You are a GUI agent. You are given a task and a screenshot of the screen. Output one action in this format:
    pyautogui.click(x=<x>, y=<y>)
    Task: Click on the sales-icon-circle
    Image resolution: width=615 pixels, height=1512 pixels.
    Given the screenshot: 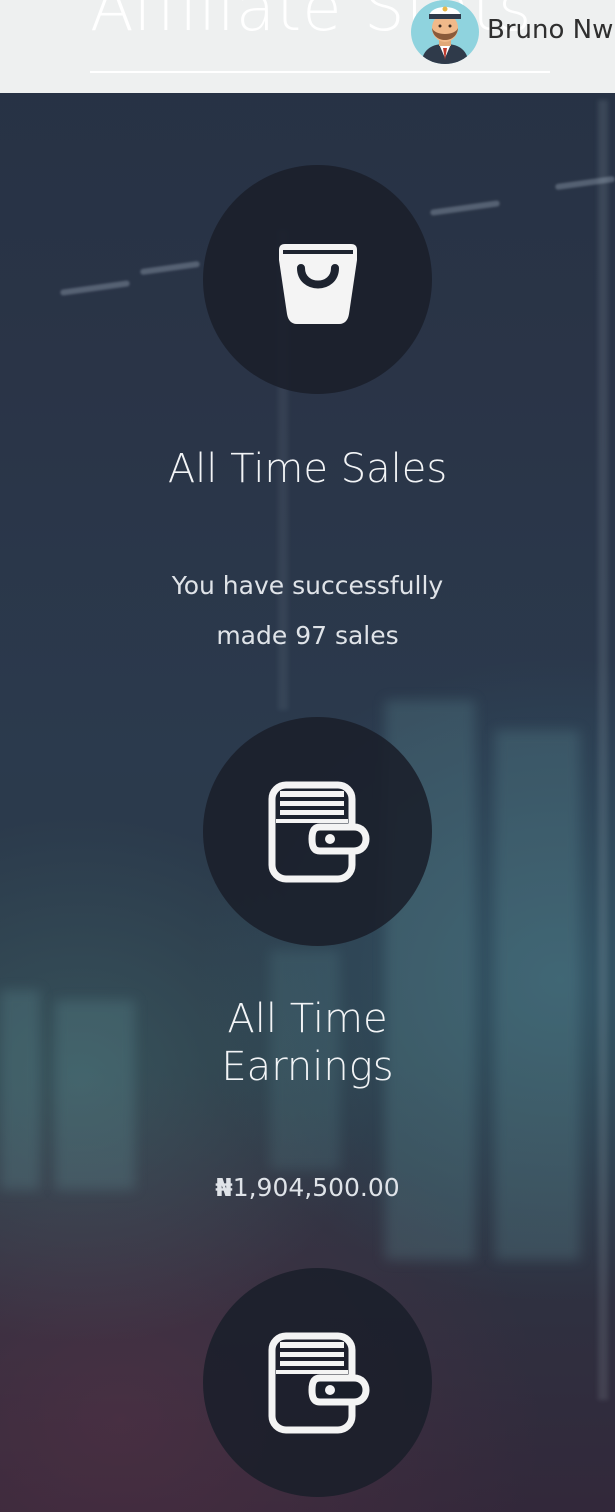 What is the action you would take?
    pyautogui.click(x=317, y=279)
    